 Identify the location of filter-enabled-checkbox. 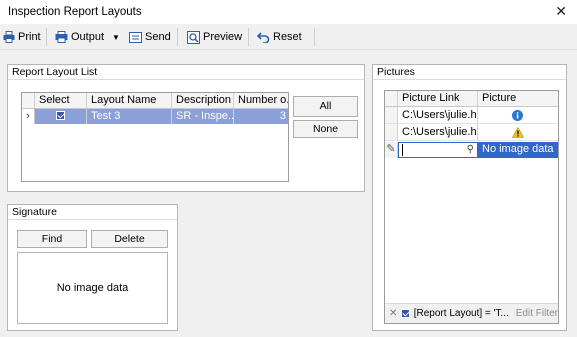
(405, 313).